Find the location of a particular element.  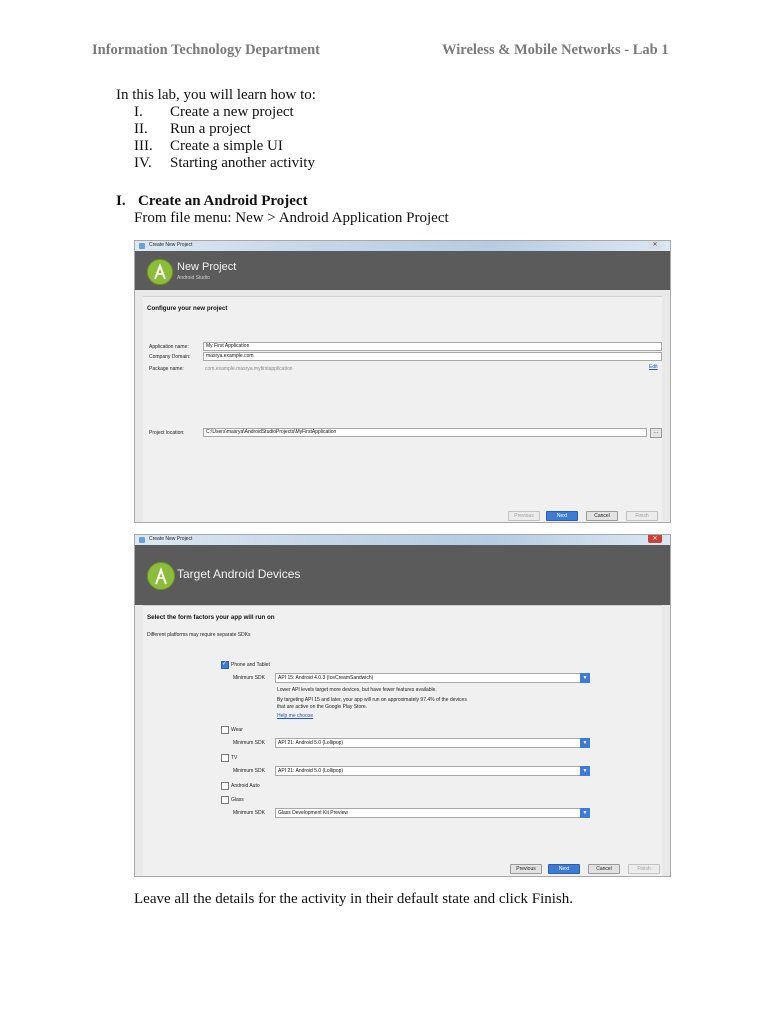

banner-subtitle: Android Studio is located at coordinates (193, 278).